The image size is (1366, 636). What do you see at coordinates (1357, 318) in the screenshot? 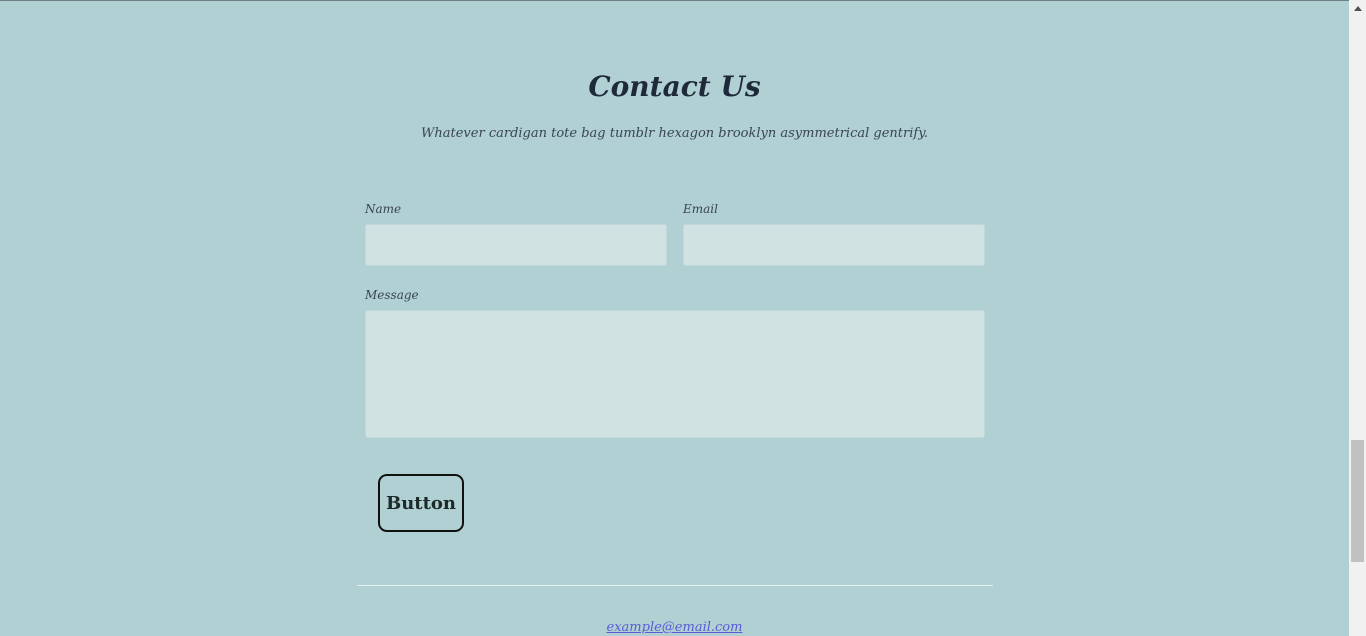
I see `vertical-scrollbar` at bounding box center [1357, 318].